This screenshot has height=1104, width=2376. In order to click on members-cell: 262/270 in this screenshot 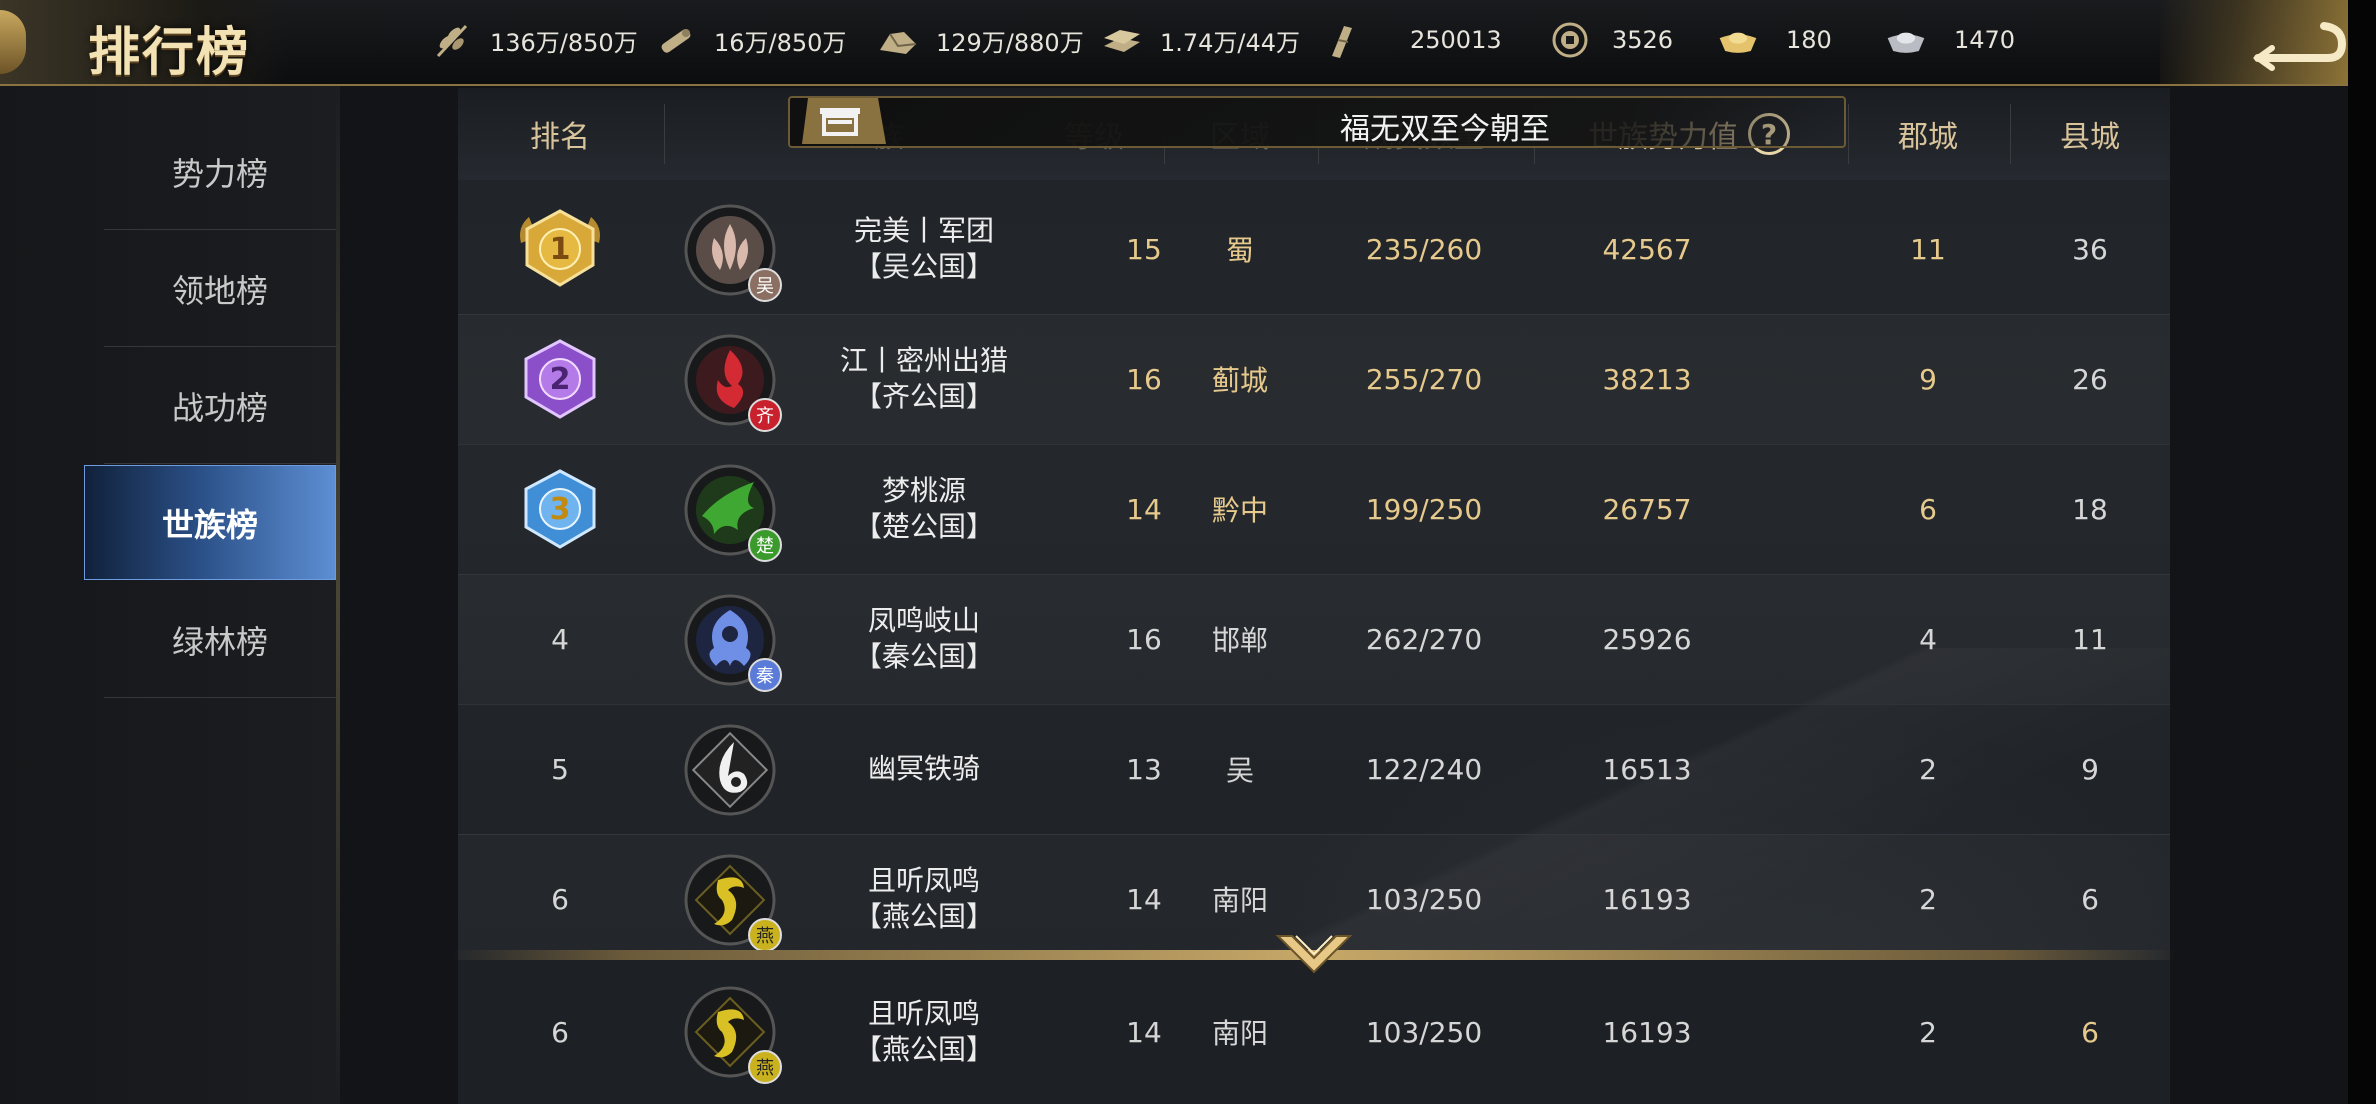, I will do `click(1424, 639)`.